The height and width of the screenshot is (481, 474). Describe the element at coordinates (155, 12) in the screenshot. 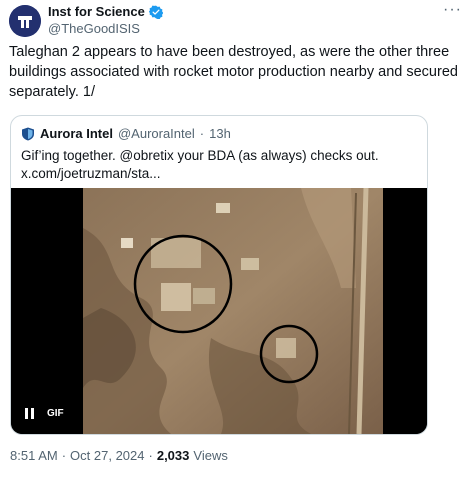

I see `verified-badge-icon` at that location.